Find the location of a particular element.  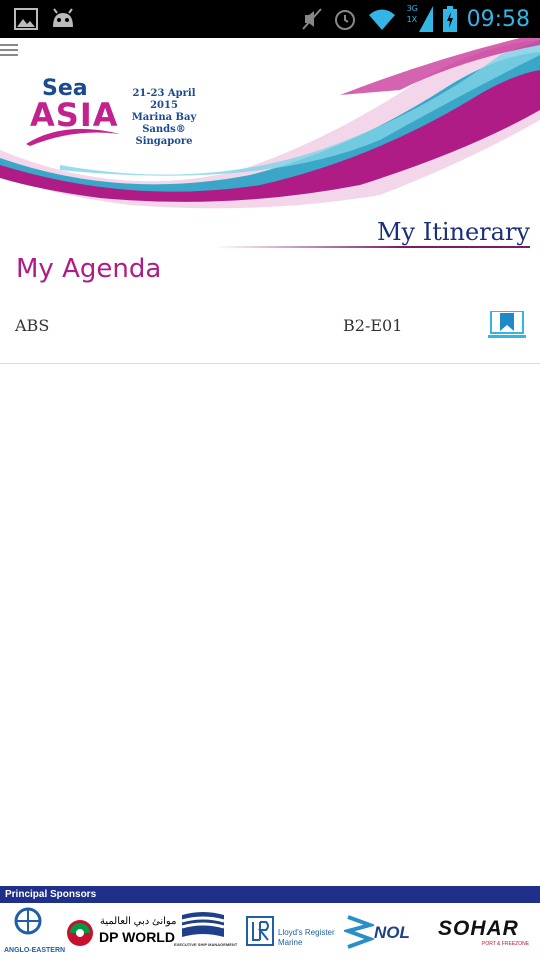

status-bar: 3G 1X 09:58 is located at coordinates (270, 19).